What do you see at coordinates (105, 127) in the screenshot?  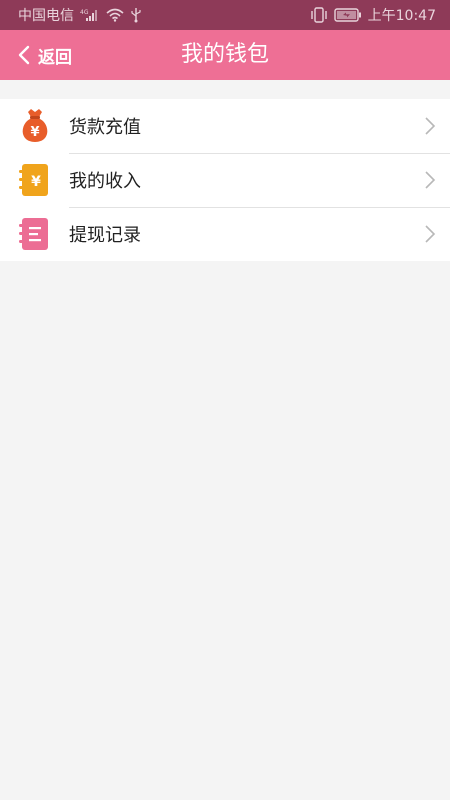 I see `menu-item-label: 货款充值` at bounding box center [105, 127].